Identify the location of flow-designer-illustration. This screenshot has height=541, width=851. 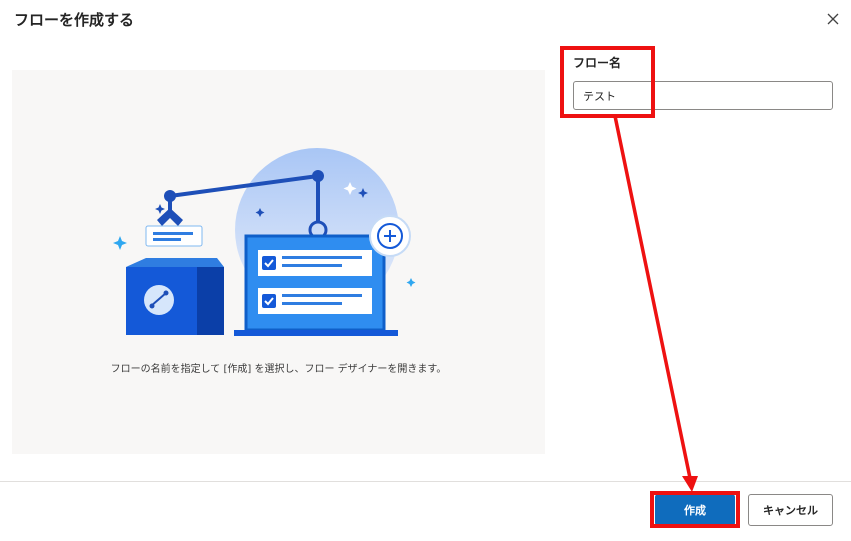
(264, 242).